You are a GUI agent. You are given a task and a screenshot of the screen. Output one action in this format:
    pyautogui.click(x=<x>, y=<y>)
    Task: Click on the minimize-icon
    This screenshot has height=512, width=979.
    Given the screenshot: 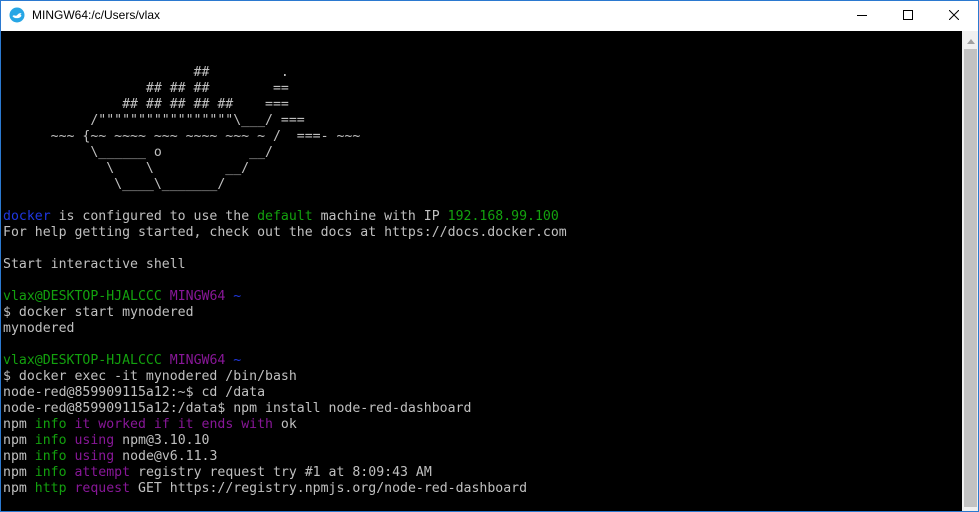 What is the action you would take?
    pyautogui.click(x=862, y=16)
    